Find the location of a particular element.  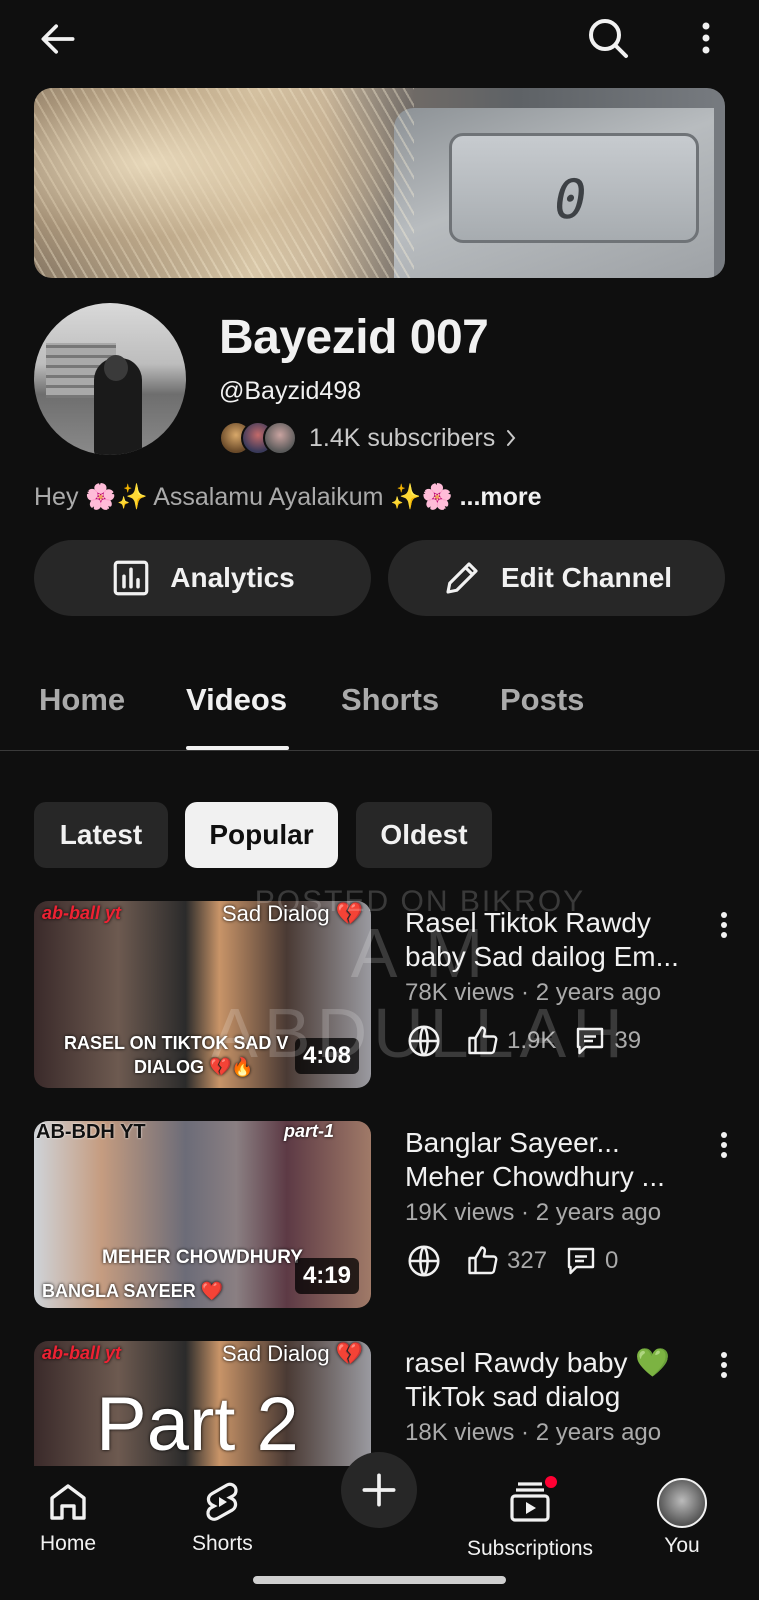

home-indicator is located at coordinates (379, 1580).